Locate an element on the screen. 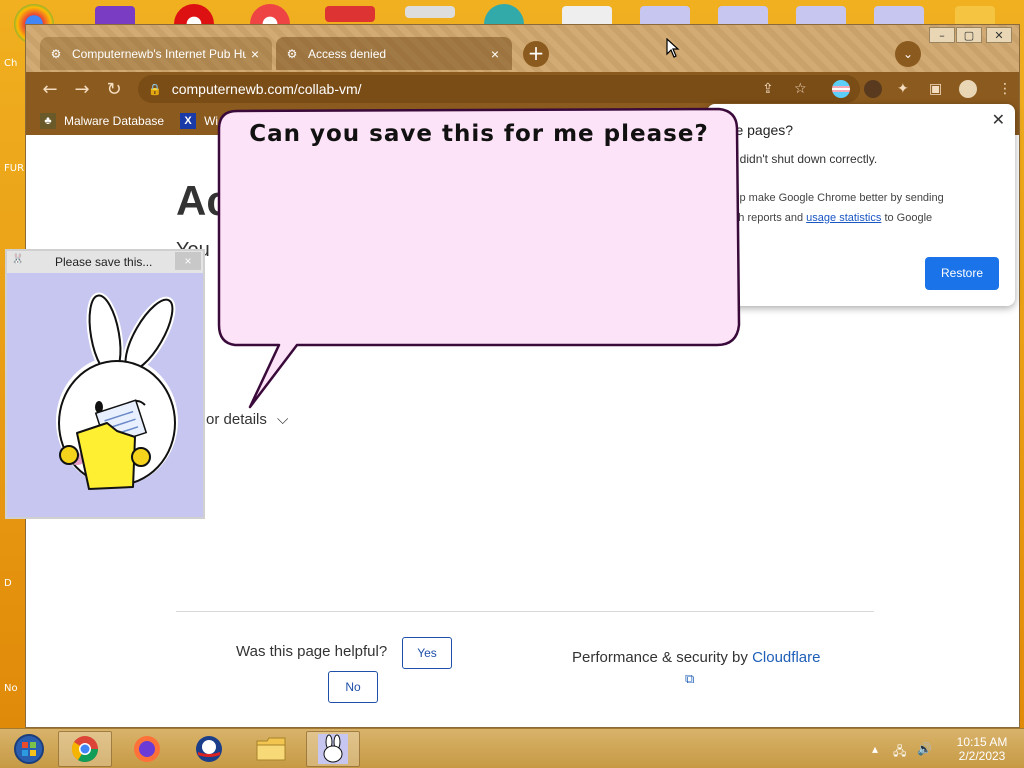 This screenshot has height=768, width=1024. desktop-label-3: D is located at coordinates (8, 583).